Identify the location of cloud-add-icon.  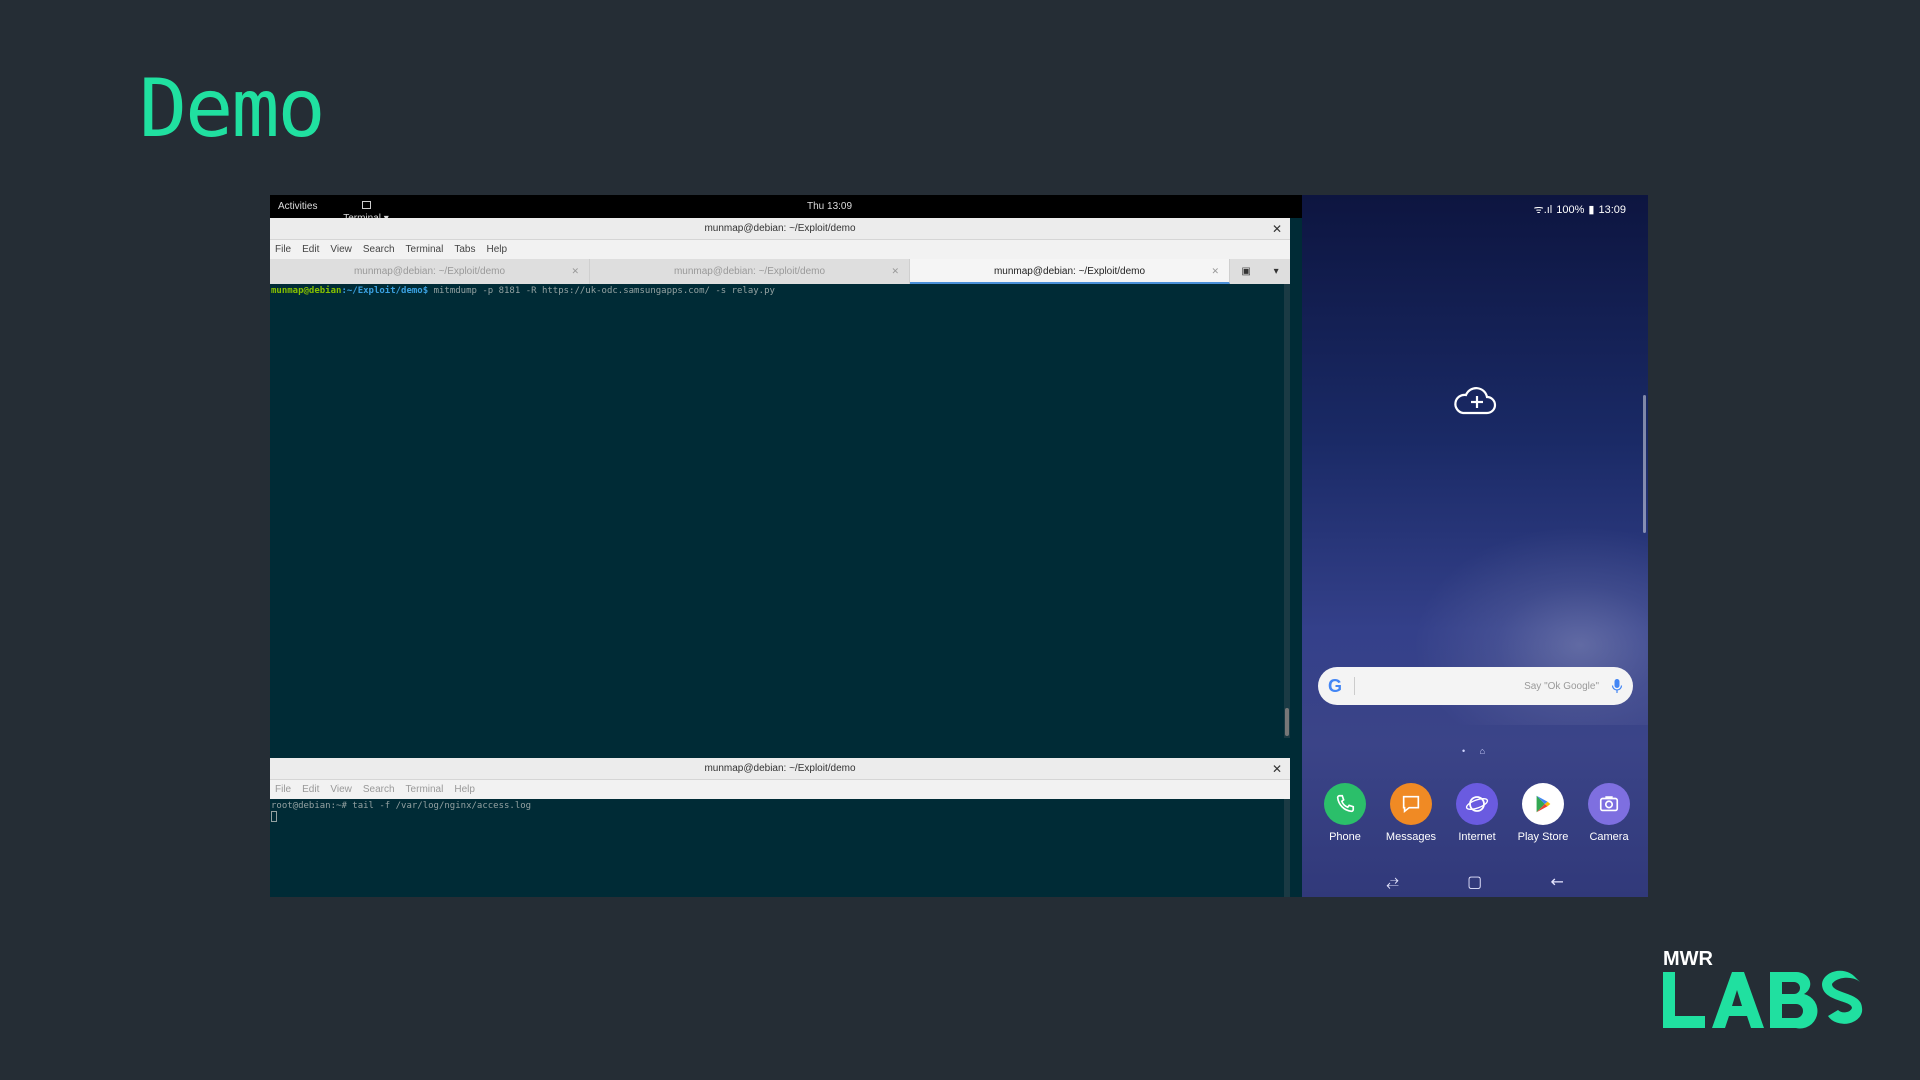
(1474, 402).